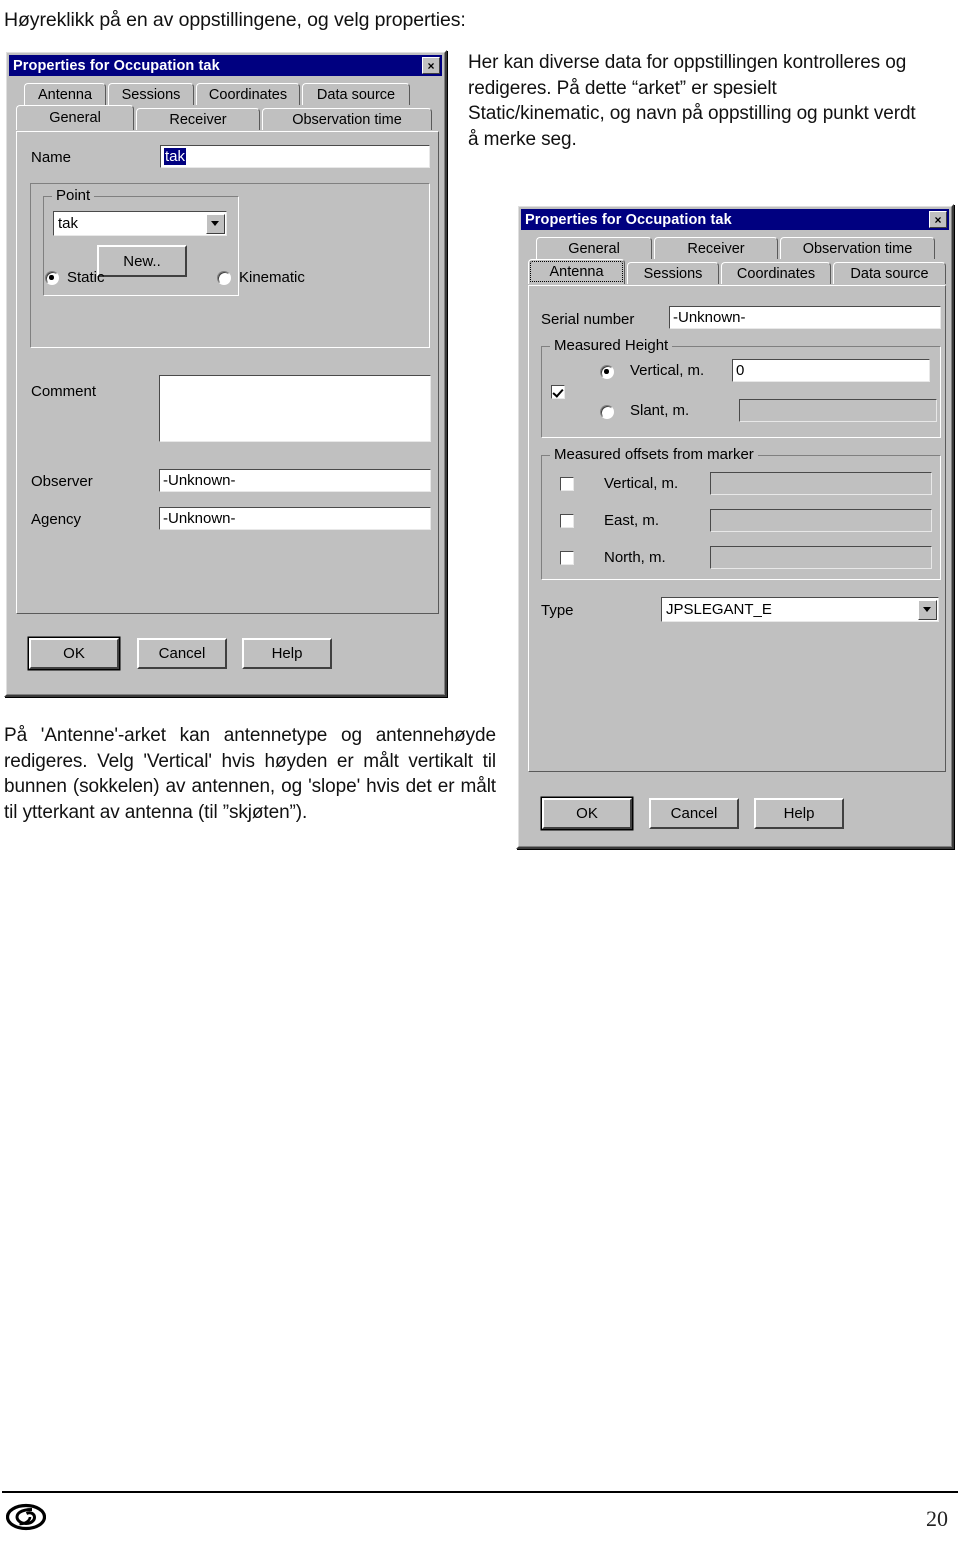 The width and height of the screenshot is (960, 1542). What do you see at coordinates (800, 609) in the screenshot?
I see `antenna-type-combobox: JPSLEGANT_E` at bounding box center [800, 609].